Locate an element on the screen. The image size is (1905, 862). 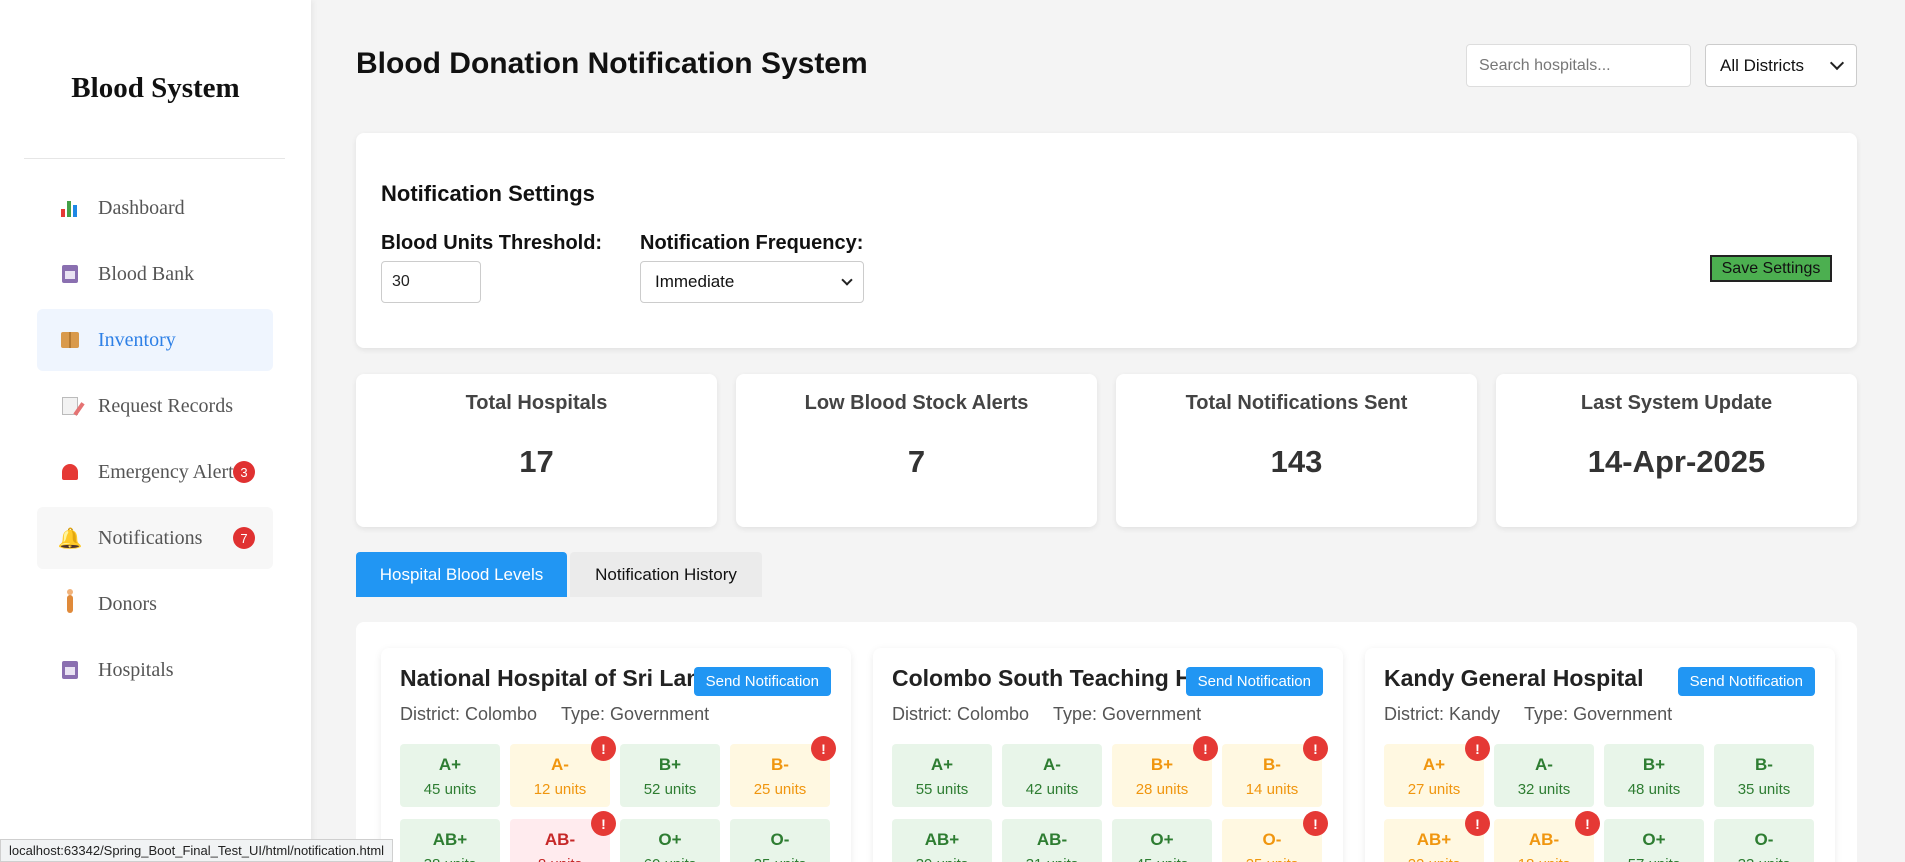
sidebar-item-emergency-alerts: Emergency Alerts 3 is located at coordinates (155, 472).